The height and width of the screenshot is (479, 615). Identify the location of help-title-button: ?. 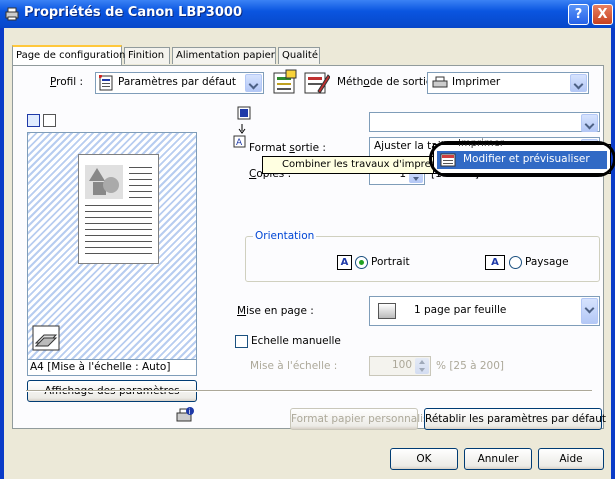
(578, 14).